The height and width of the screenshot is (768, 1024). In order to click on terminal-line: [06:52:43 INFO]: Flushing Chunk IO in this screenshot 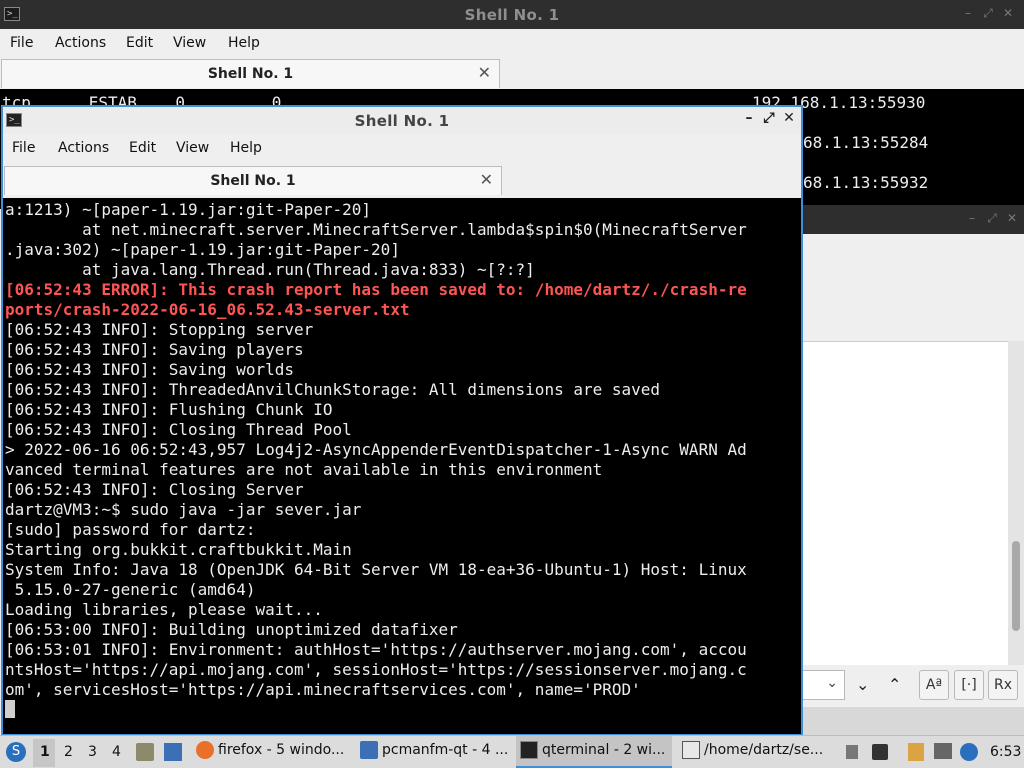, I will do `click(169, 409)`.